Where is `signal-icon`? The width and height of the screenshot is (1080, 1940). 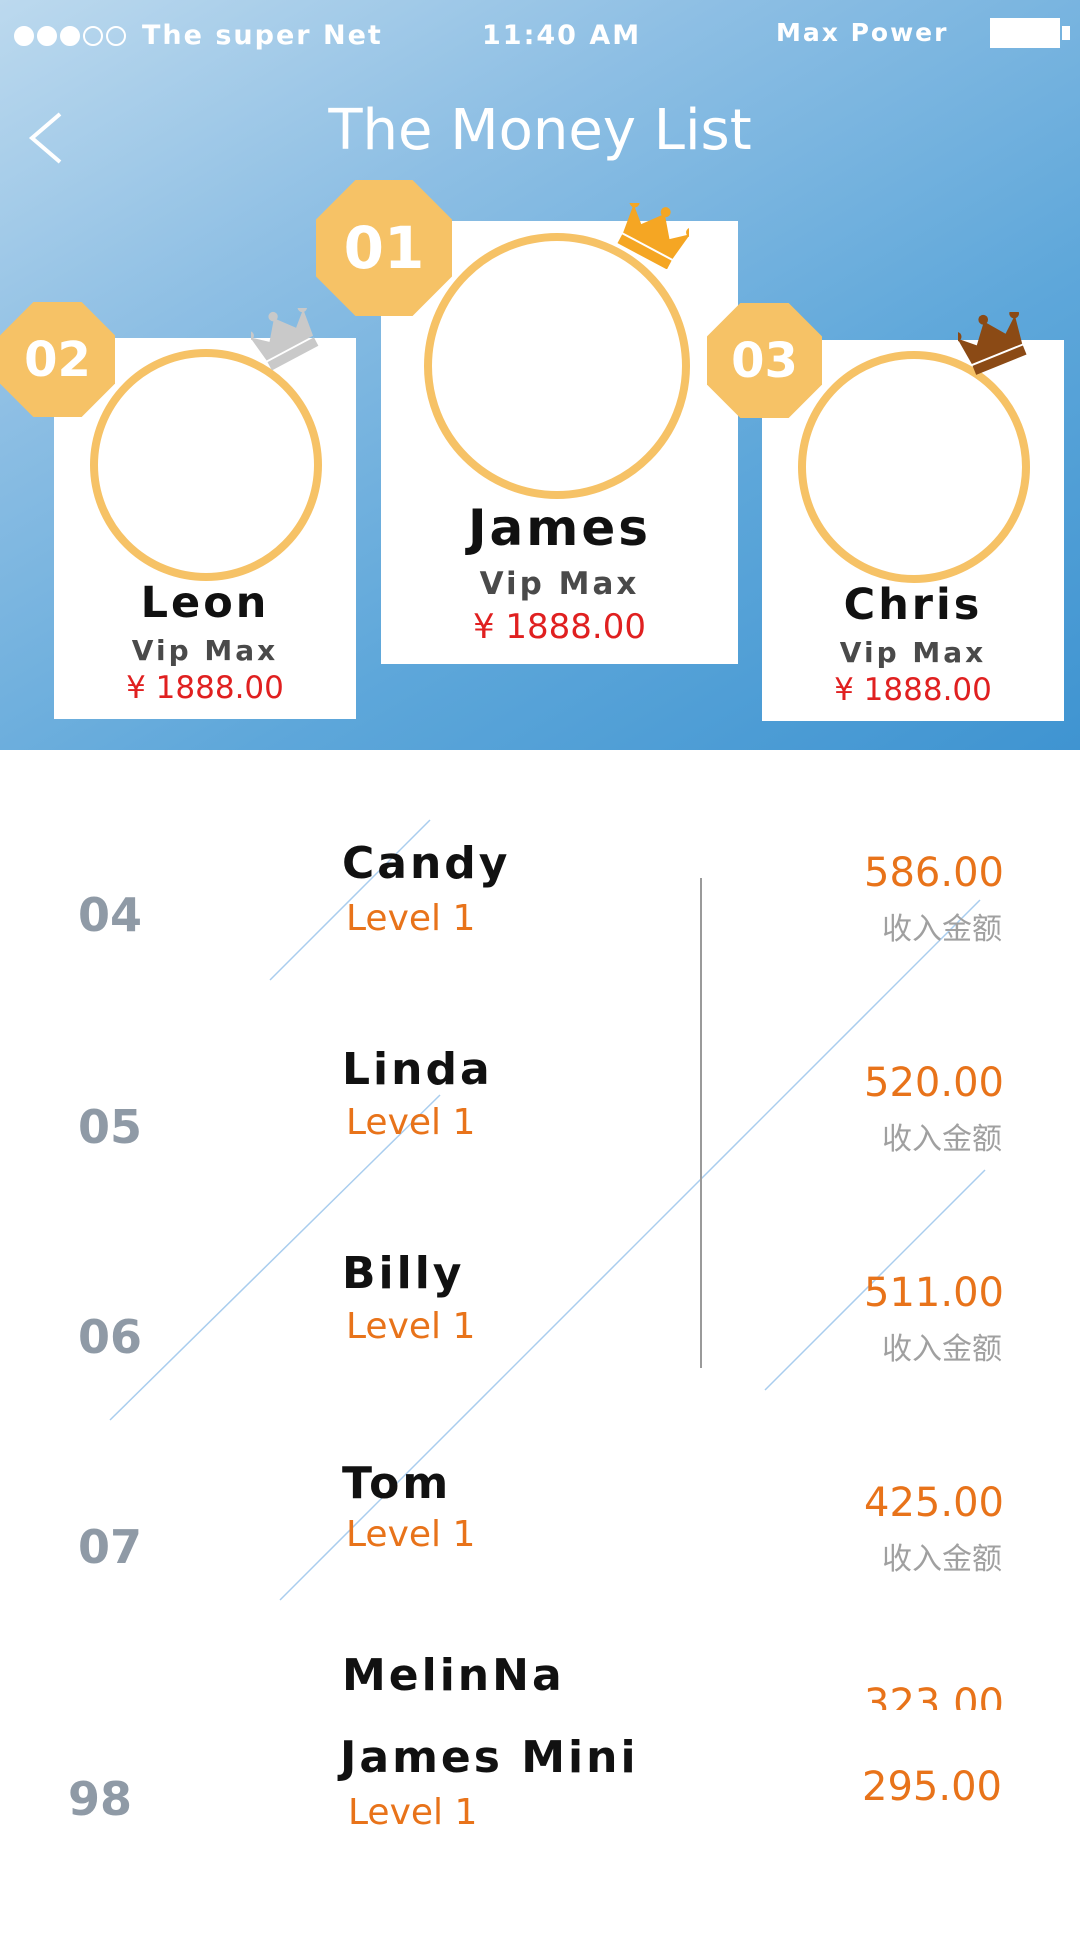
signal-icon is located at coordinates (70, 36).